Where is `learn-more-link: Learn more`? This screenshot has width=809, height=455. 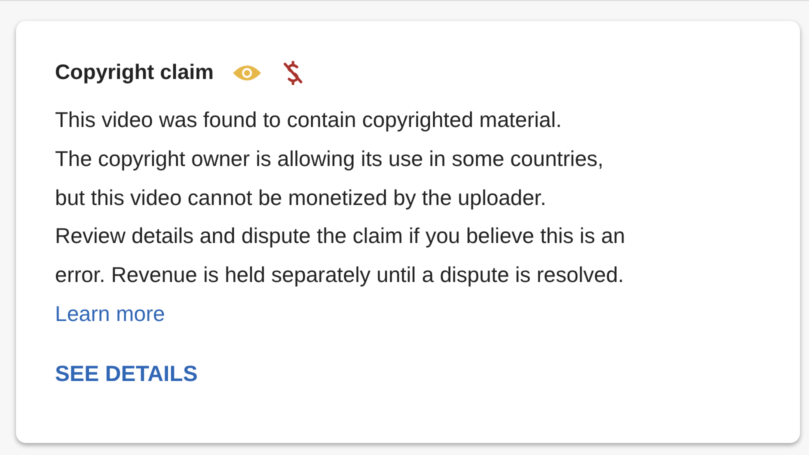 learn-more-link: Learn more is located at coordinates (110, 314).